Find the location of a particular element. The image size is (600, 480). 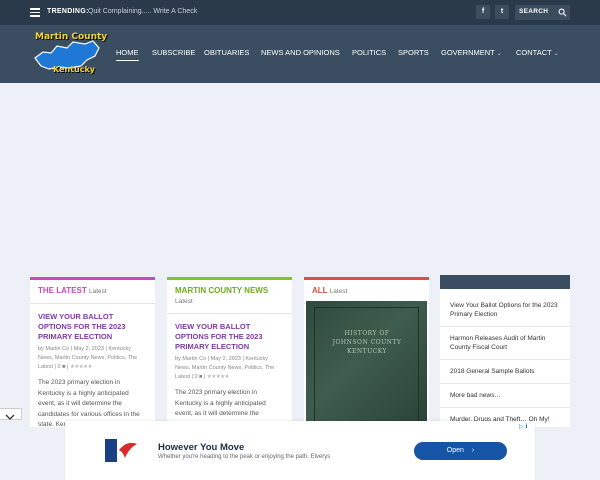

ad-collapse-button is located at coordinates (11, 414).